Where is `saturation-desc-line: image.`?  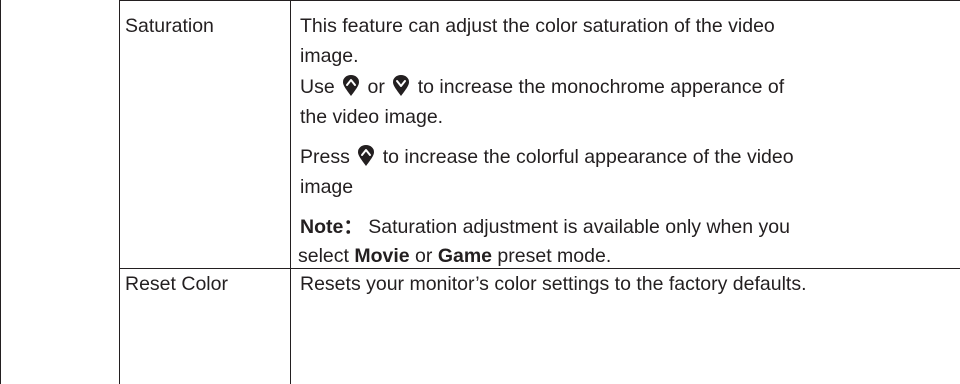 saturation-desc-line: image. is located at coordinates (329, 56).